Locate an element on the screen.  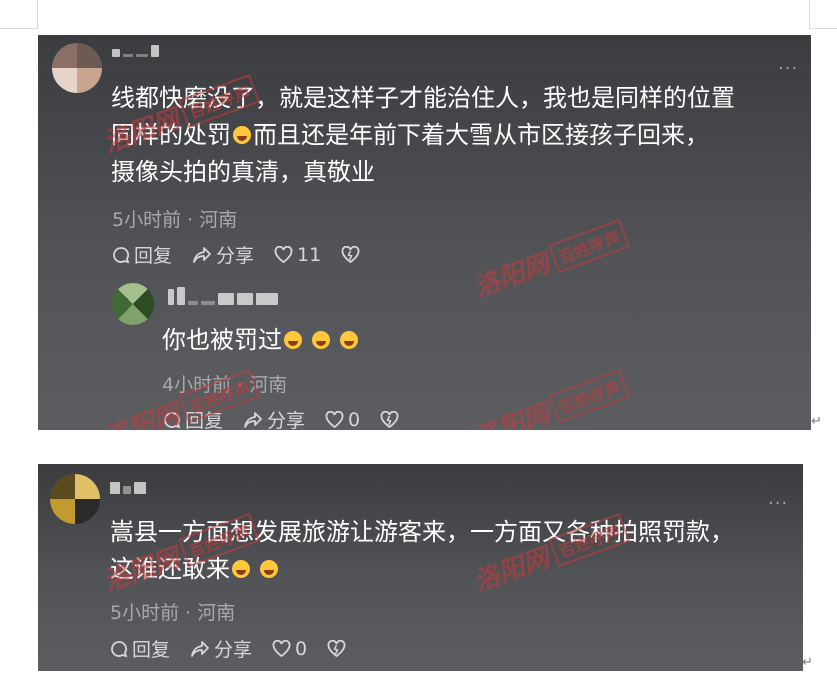
comment-text-line-2: 这谁还敢来 is located at coordinates (195, 569).